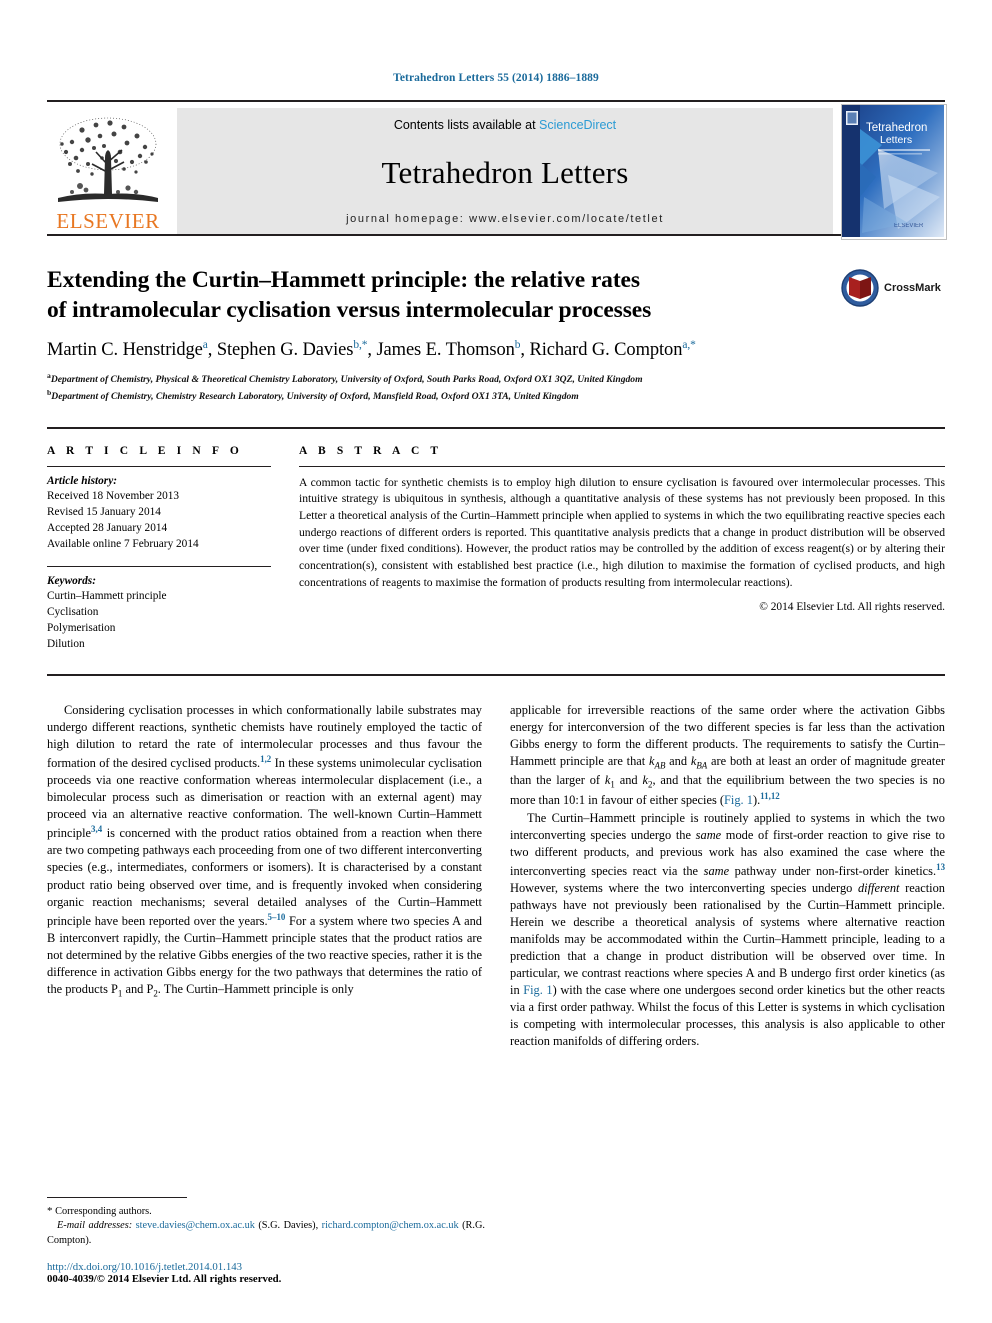 The width and height of the screenshot is (992, 1323). I want to click on article-info-rule, so click(159, 466).